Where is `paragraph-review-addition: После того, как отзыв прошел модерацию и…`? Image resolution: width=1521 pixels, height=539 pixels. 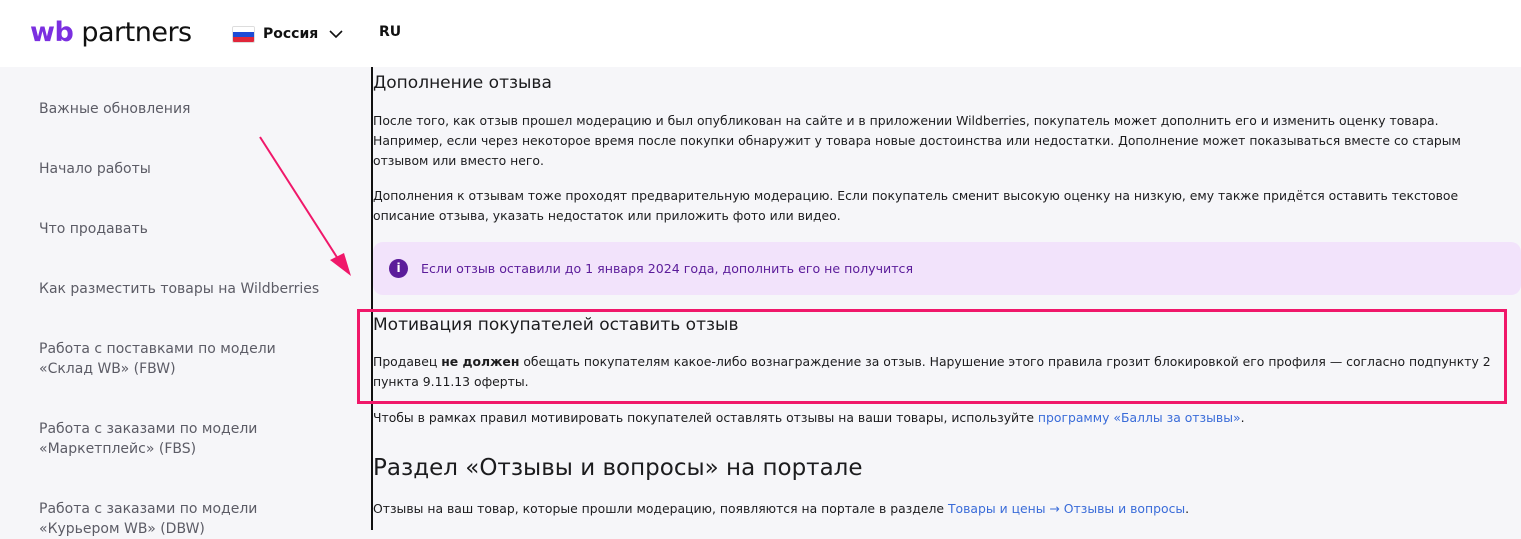 paragraph-review-addition: После того, как отзыв прошел модерацию и… is located at coordinates (917, 140).